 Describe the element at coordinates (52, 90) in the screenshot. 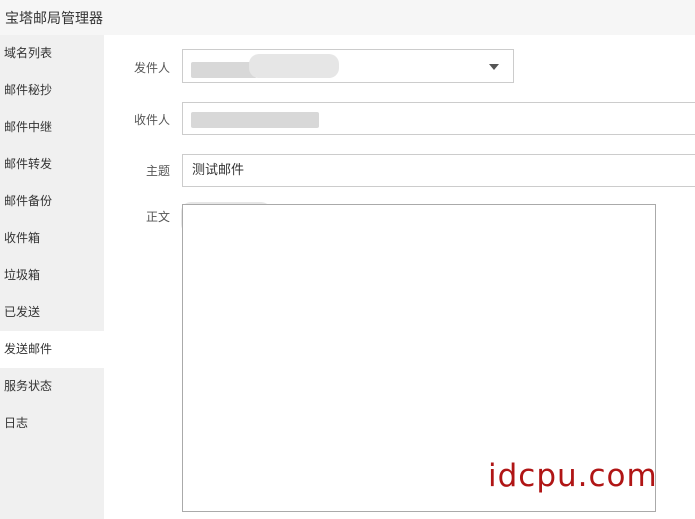

I see `sidebar-item-mail-bcc: 邮件秘抄` at that location.